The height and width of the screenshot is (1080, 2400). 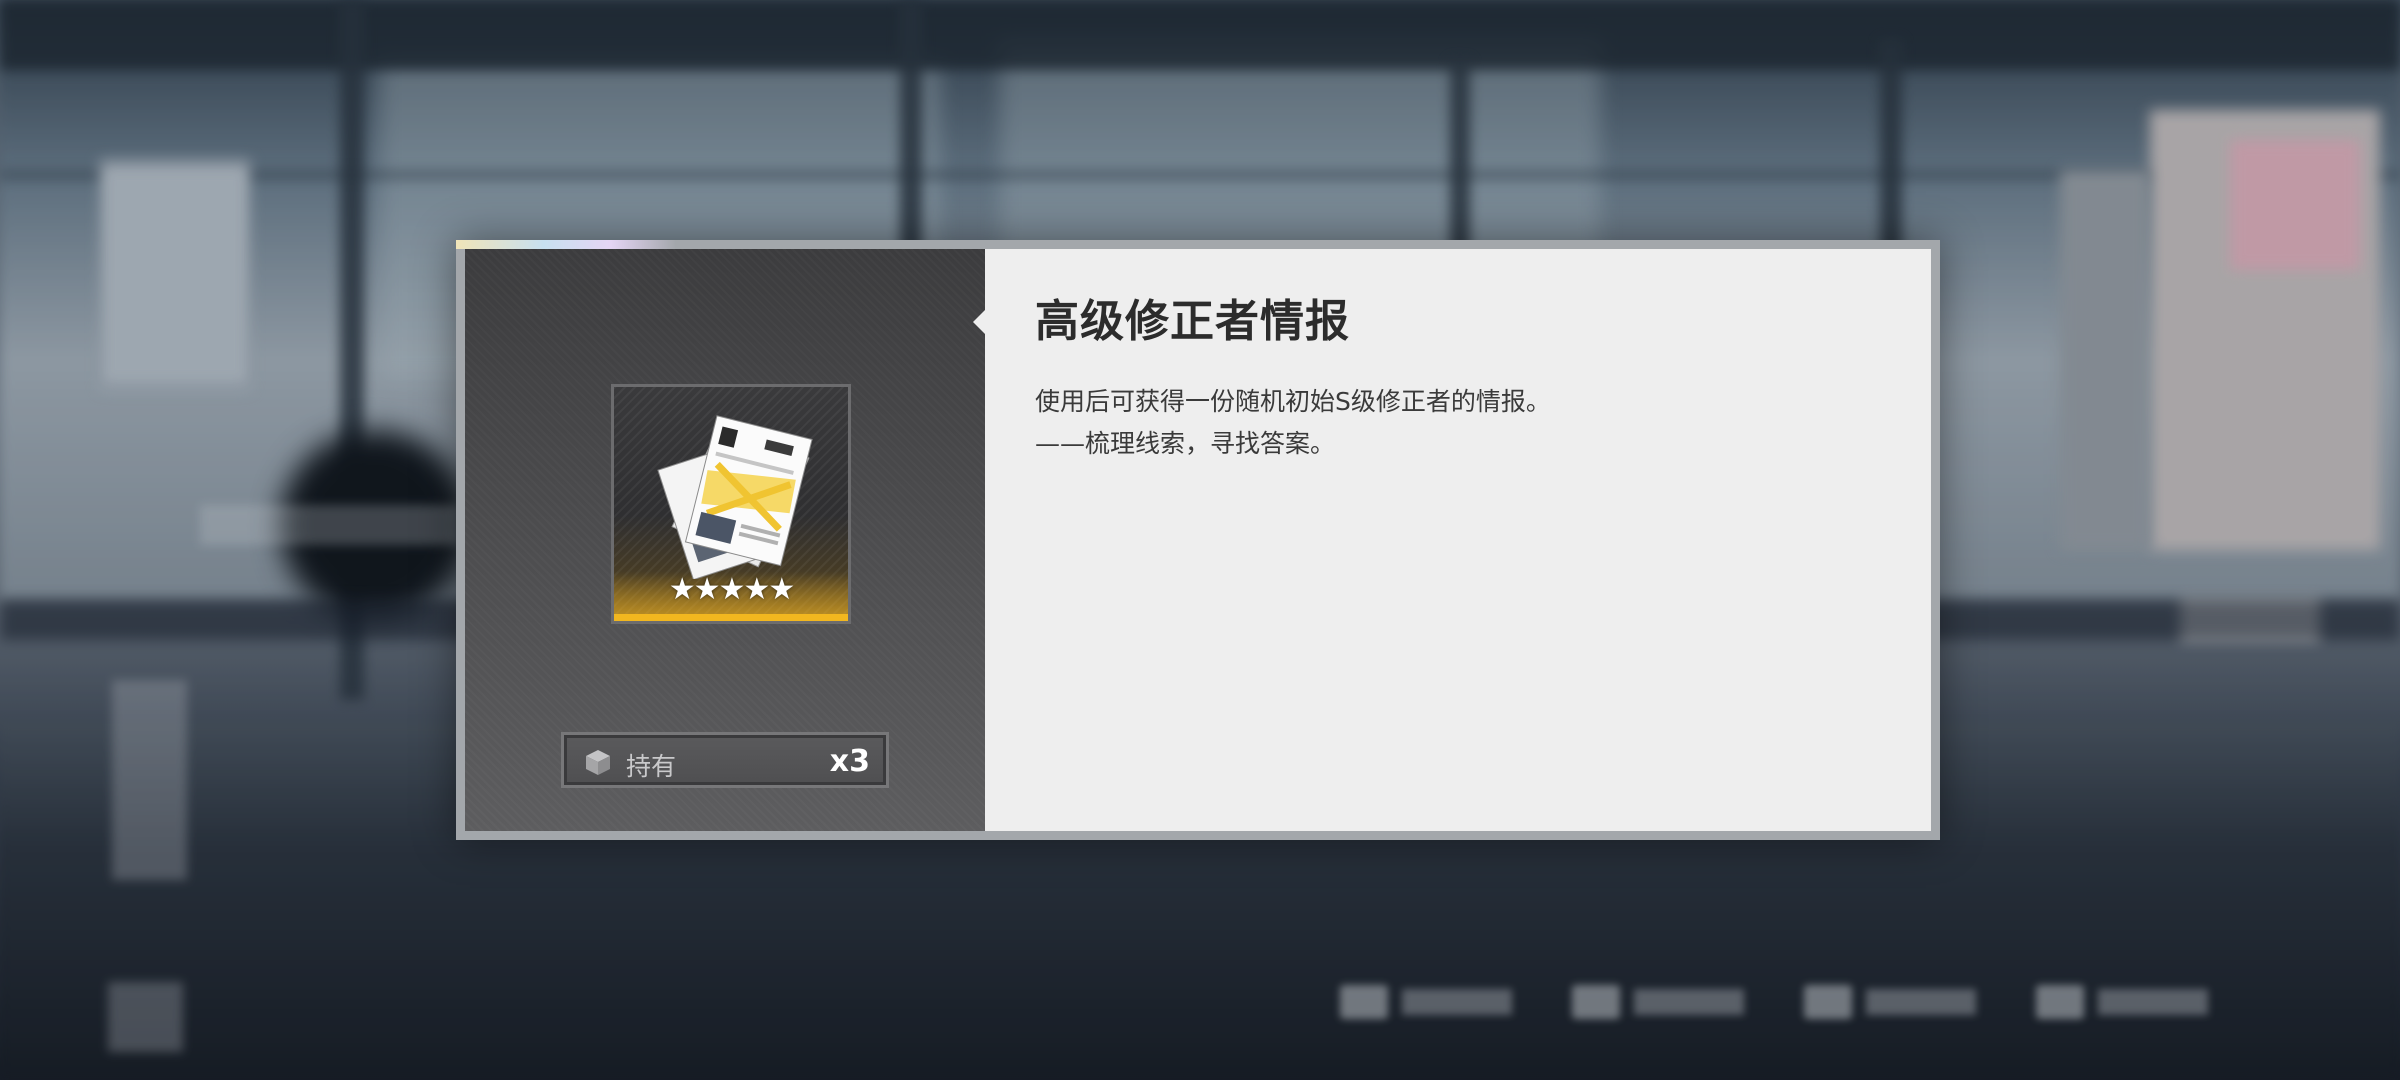 I want to click on owned-count: x3, so click(x=849, y=761).